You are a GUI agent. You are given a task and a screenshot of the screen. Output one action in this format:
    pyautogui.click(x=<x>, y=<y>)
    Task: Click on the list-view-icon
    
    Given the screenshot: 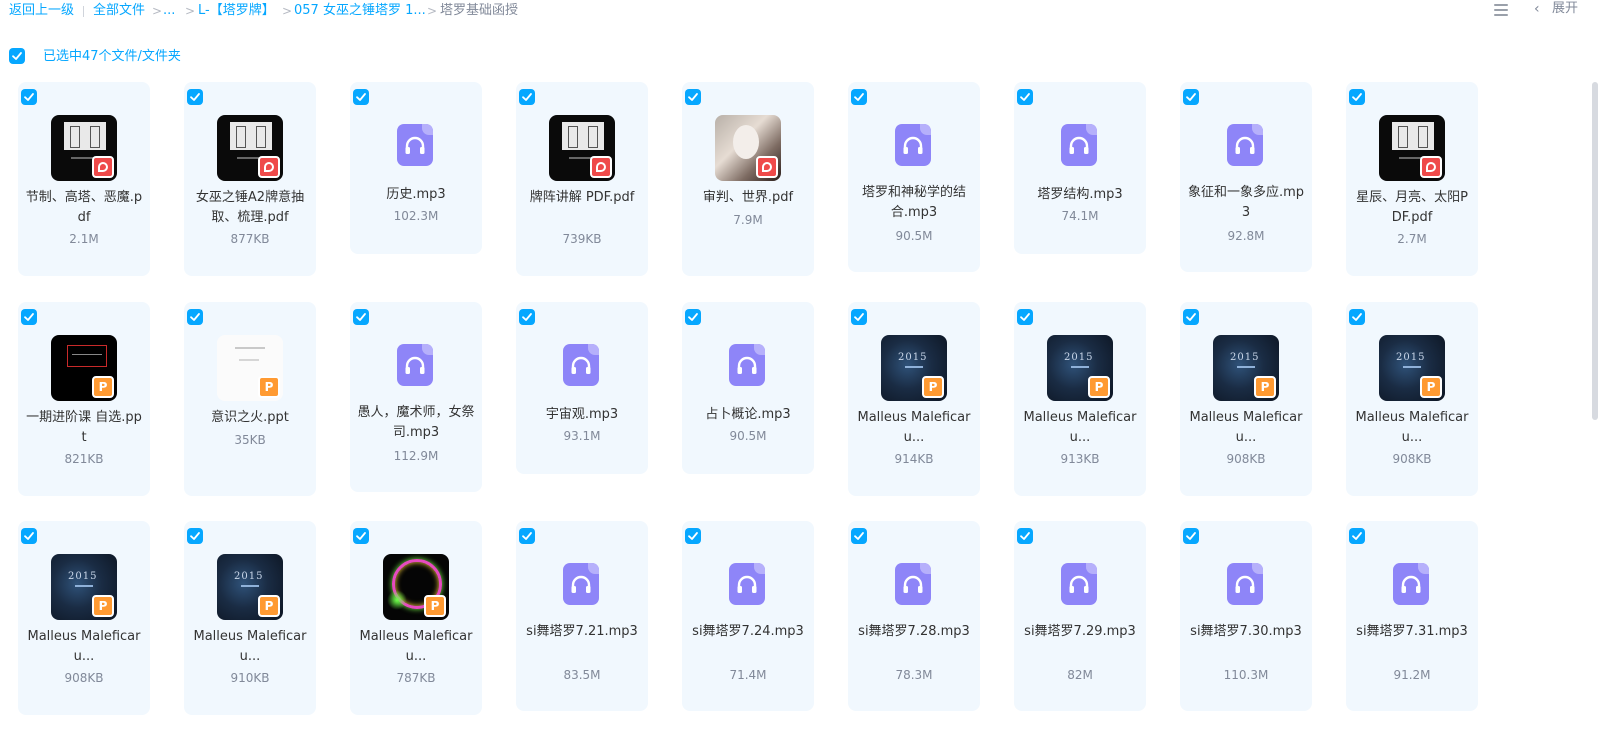 What is the action you would take?
    pyautogui.click(x=1501, y=10)
    